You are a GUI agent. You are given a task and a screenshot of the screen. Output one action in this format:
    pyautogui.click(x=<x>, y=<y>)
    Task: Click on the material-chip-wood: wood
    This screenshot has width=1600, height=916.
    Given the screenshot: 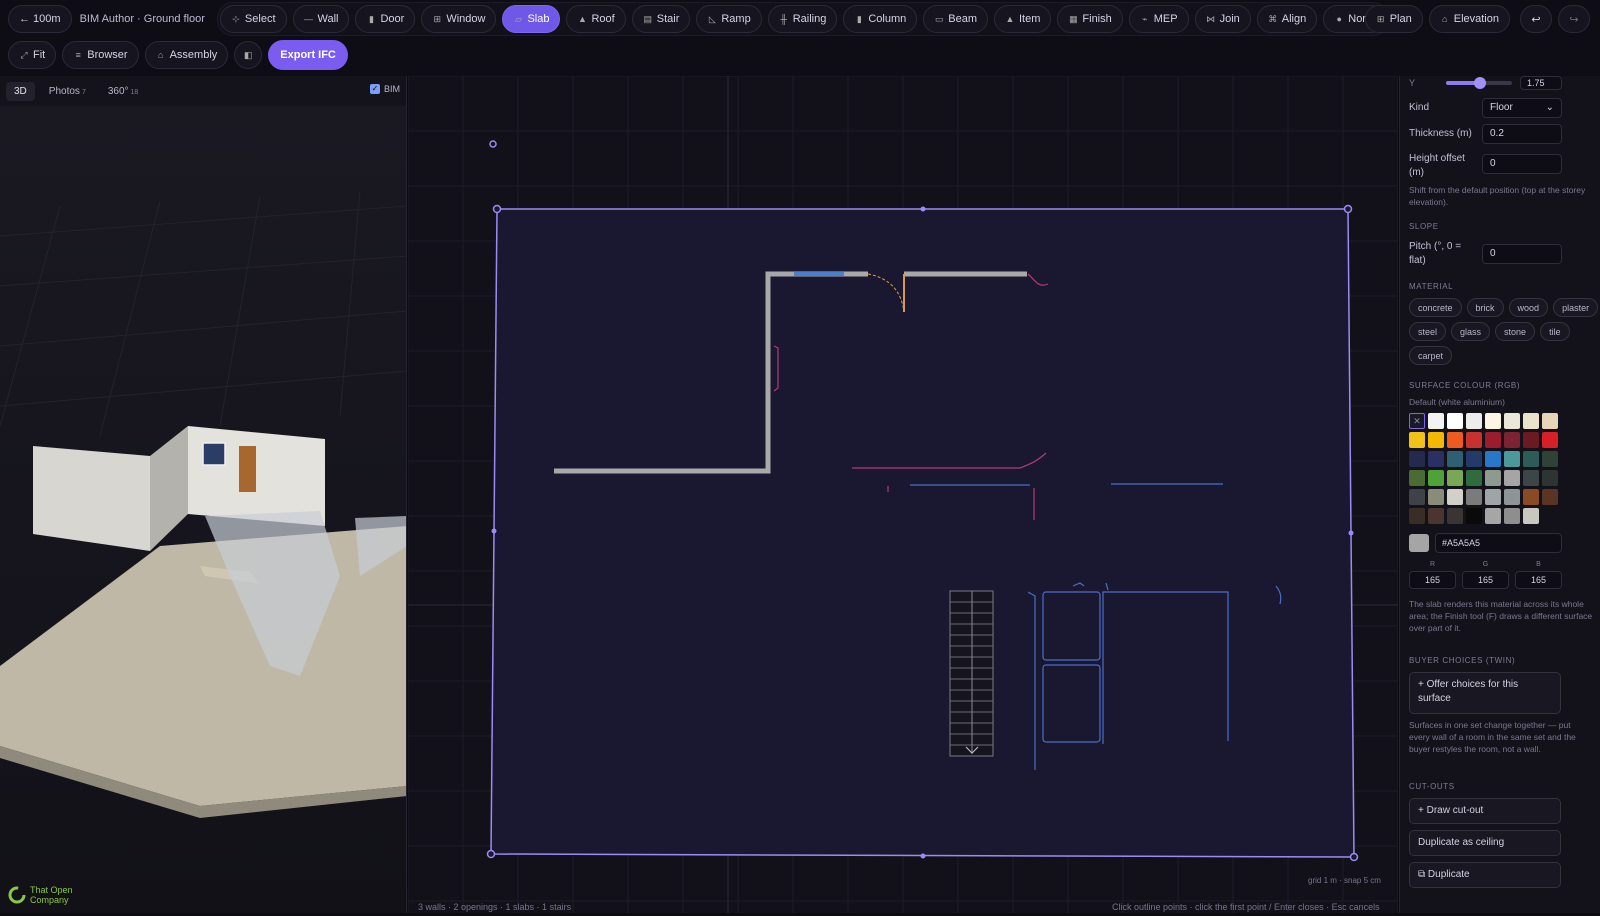 What is the action you would take?
    pyautogui.click(x=1528, y=307)
    